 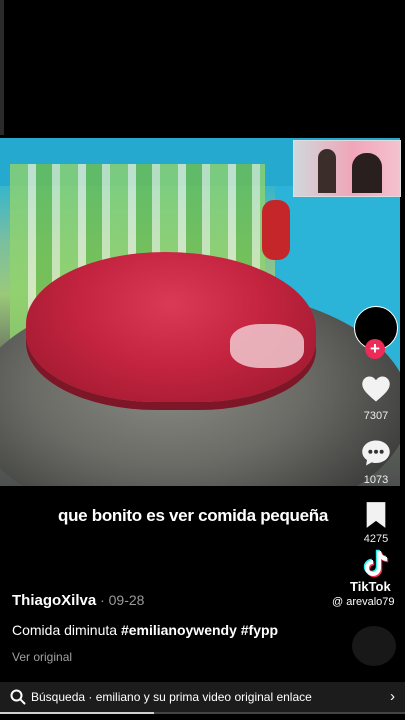 I want to click on heart-icon, so click(x=376, y=389).